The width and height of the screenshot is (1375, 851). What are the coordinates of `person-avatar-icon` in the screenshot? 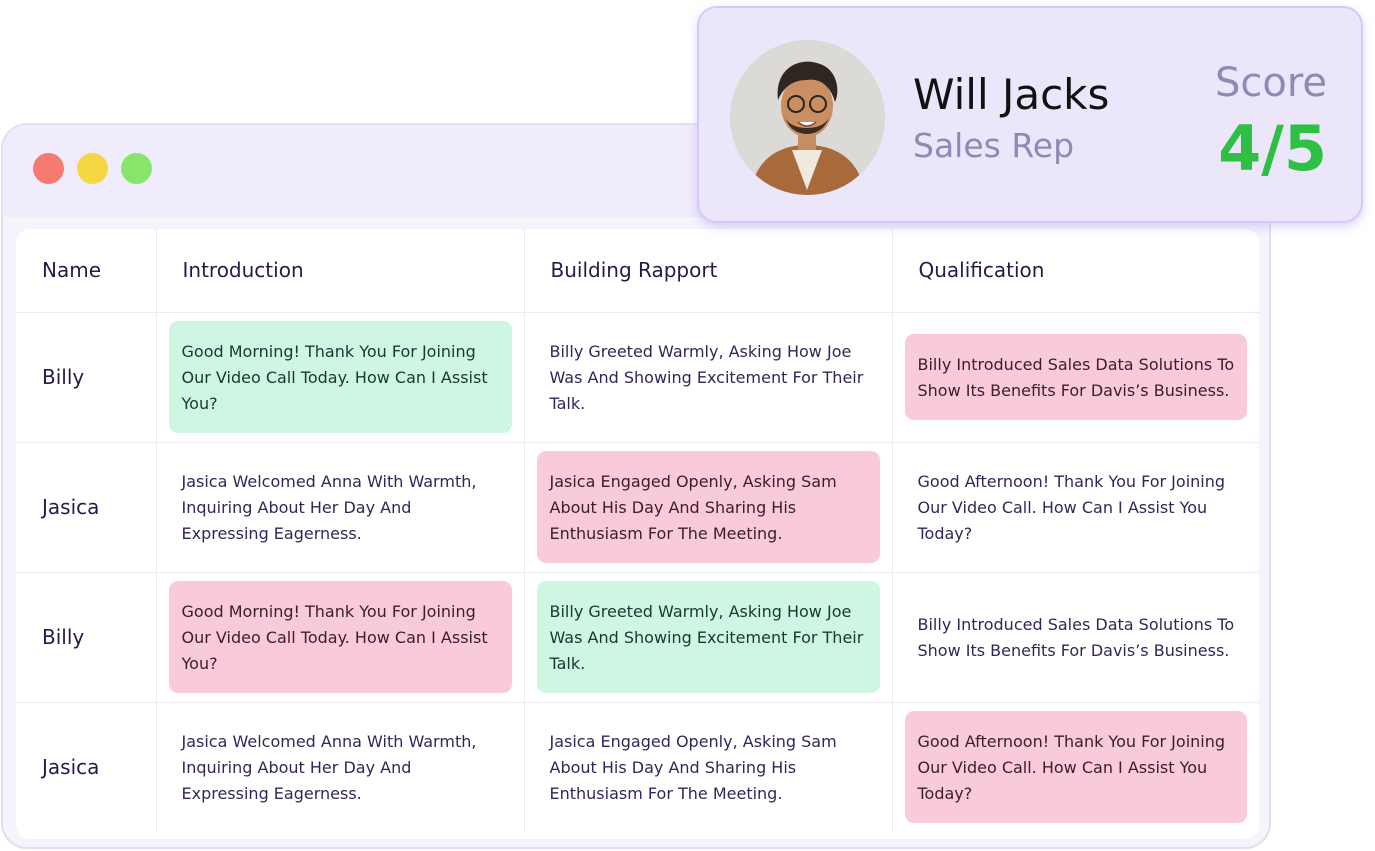 It's located at (807, 117).